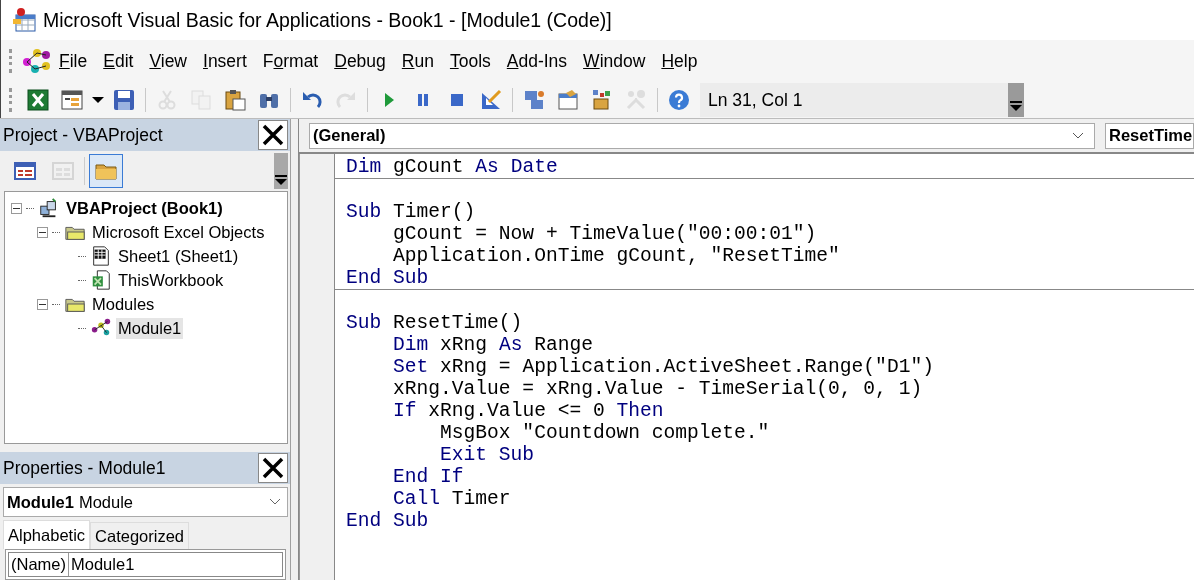 This screenshot has width=1194, height=580. I want to click on code-line: Sub Timer(), so click(411, 212).